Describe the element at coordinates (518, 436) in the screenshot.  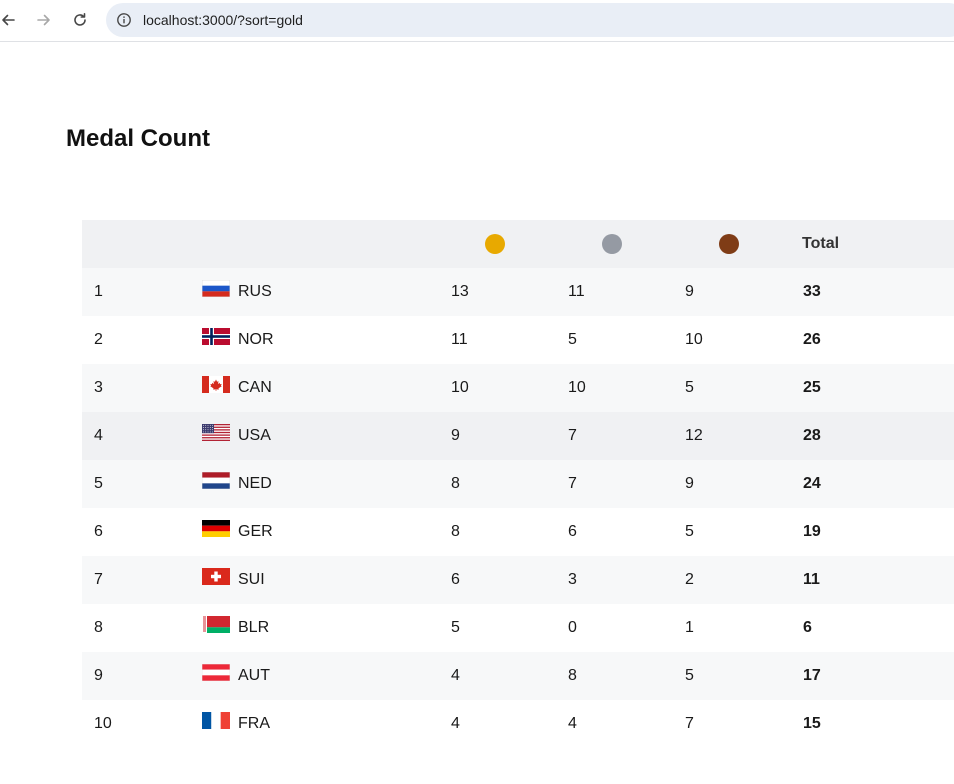
I see `table-row: 4 USA 9 7 12 28` at that location.